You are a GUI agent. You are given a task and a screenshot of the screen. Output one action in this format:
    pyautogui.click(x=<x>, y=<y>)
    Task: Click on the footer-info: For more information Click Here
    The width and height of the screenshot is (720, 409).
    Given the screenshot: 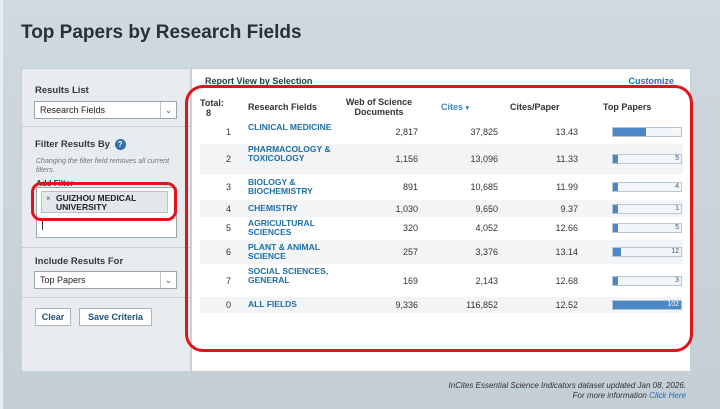 What is the action you would take?
    pyautogui.click(x=629, y=395)
    